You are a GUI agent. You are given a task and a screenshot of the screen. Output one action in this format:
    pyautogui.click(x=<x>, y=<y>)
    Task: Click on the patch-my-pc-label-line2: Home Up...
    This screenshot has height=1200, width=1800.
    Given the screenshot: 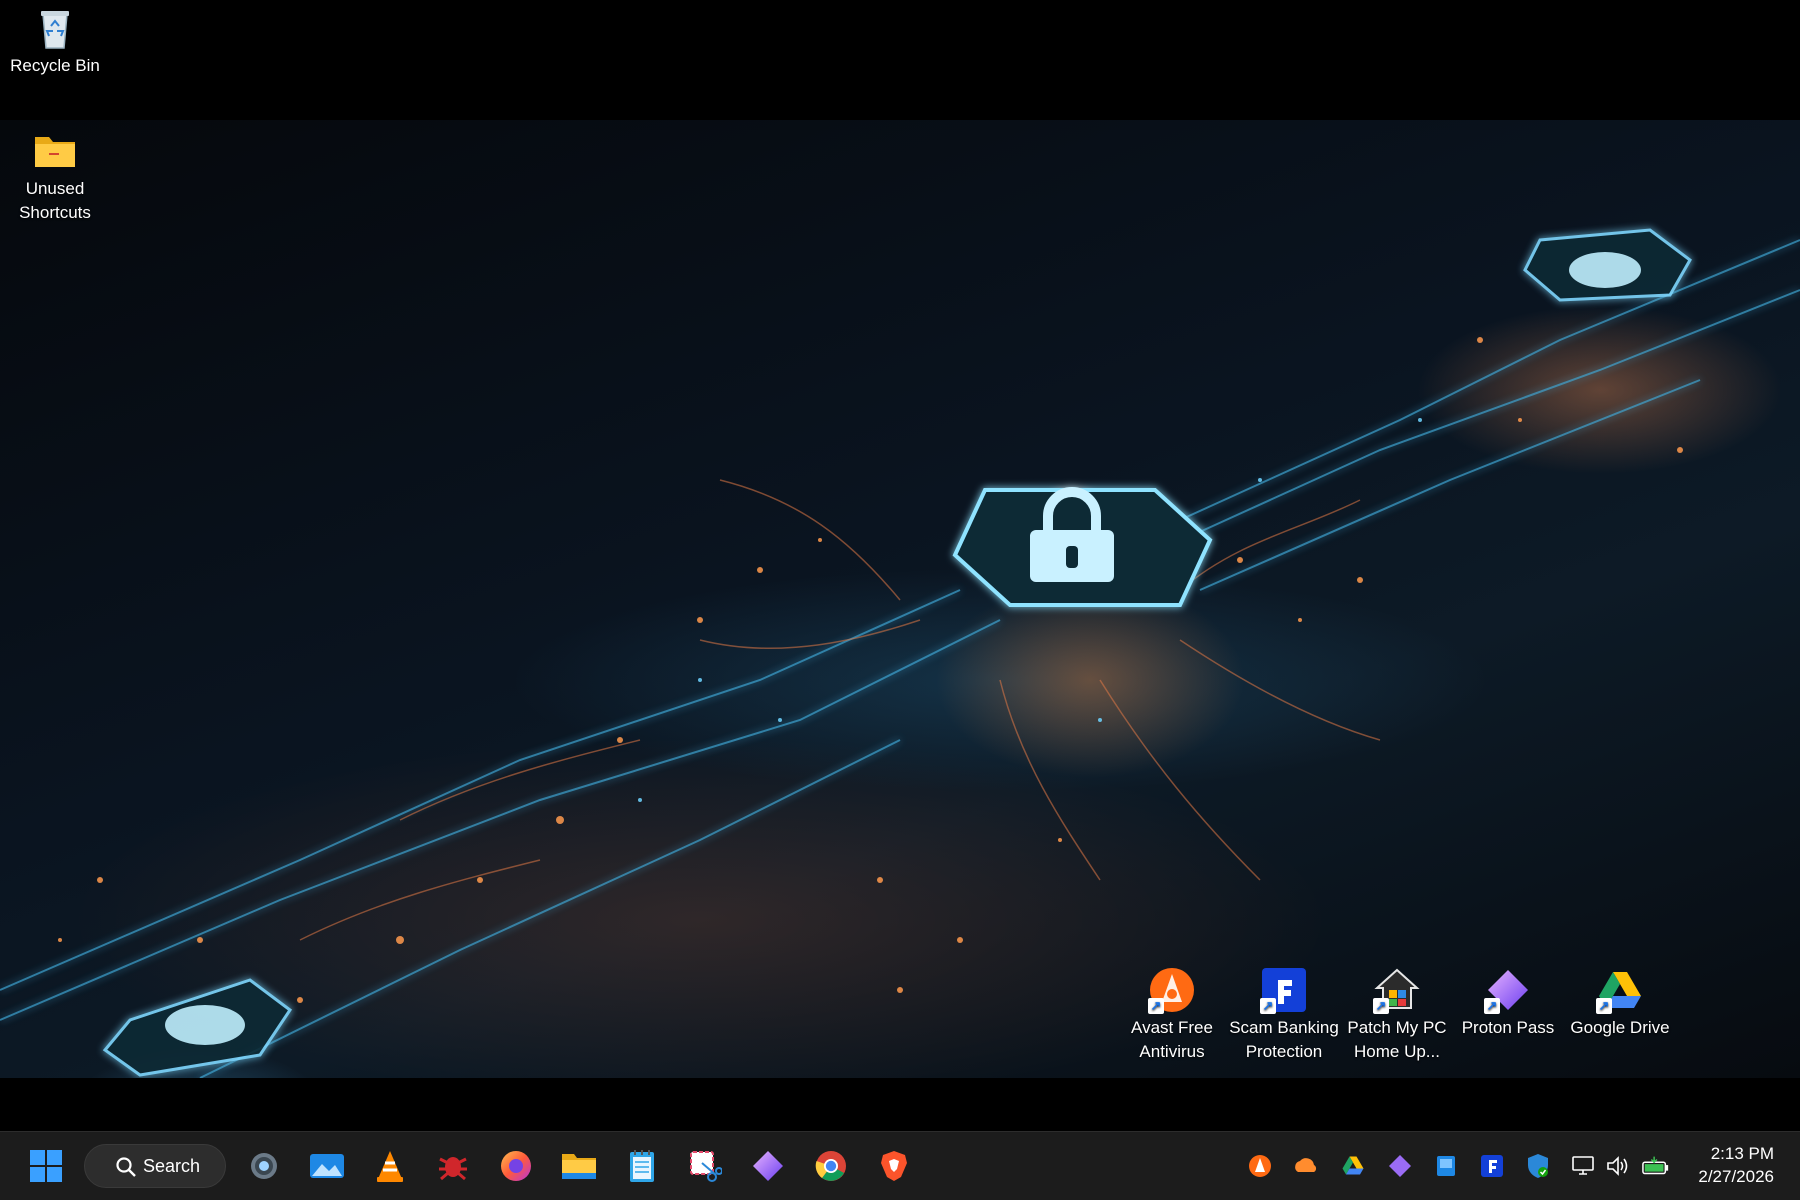 What is the action you would take?
    pyautogui.click(x=1397, y=1051)
    